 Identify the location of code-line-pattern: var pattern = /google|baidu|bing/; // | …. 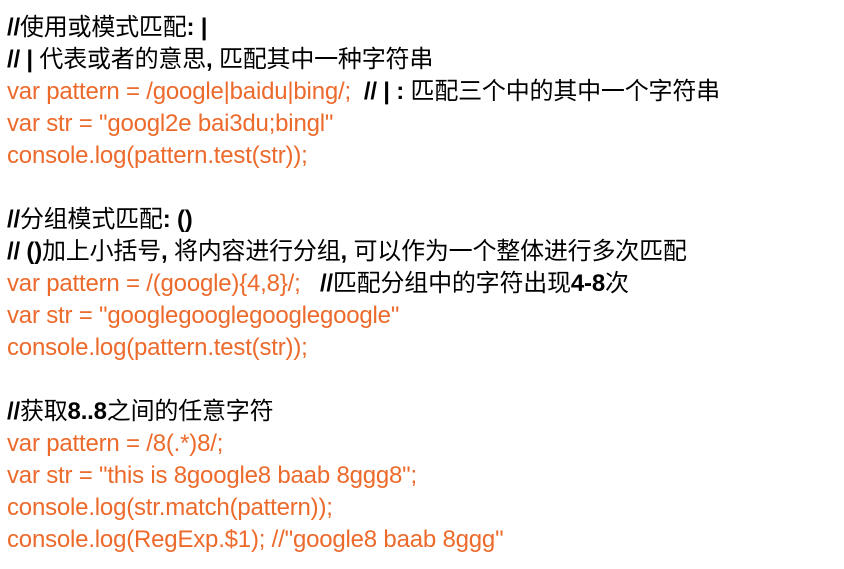
(422, 92).